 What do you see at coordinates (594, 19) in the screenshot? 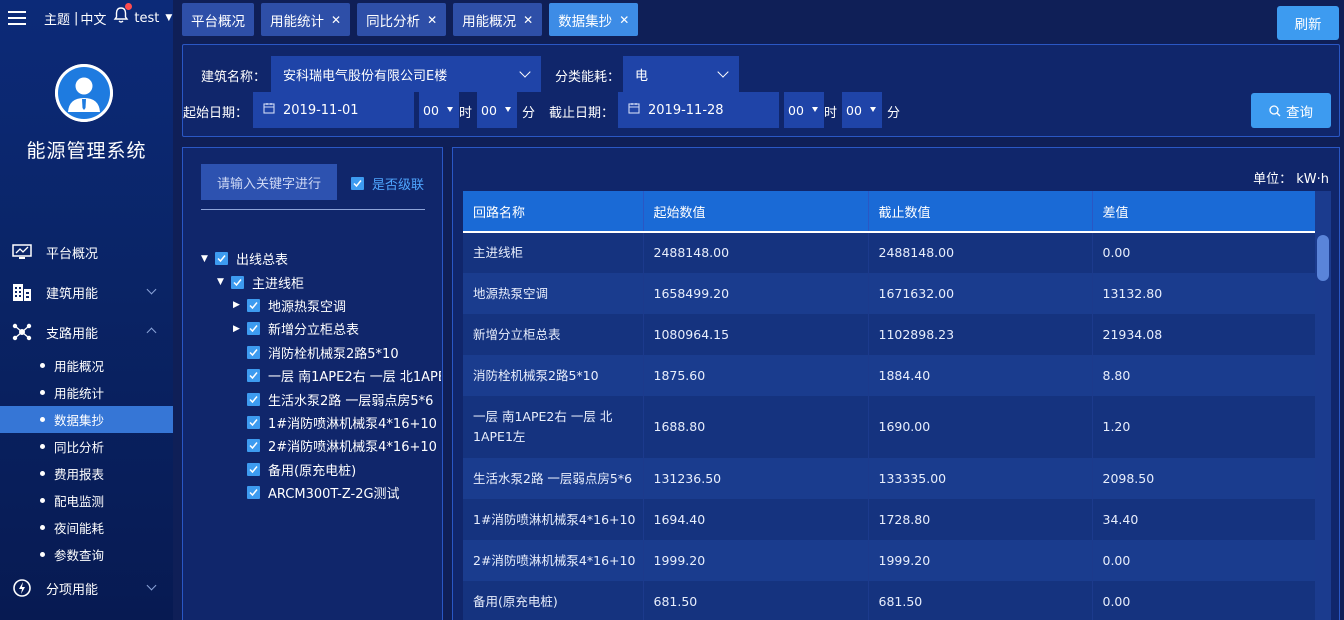
I see `tab-data-collection: 数据集抄 ✕` at bounding box center [594, 19].